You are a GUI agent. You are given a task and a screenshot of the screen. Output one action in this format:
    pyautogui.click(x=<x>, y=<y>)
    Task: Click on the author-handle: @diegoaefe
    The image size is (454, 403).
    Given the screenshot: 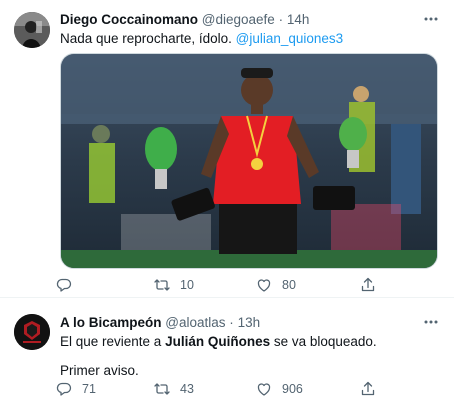 What is the action you would take?
    pyautogui.click(x=238, y=19)
    